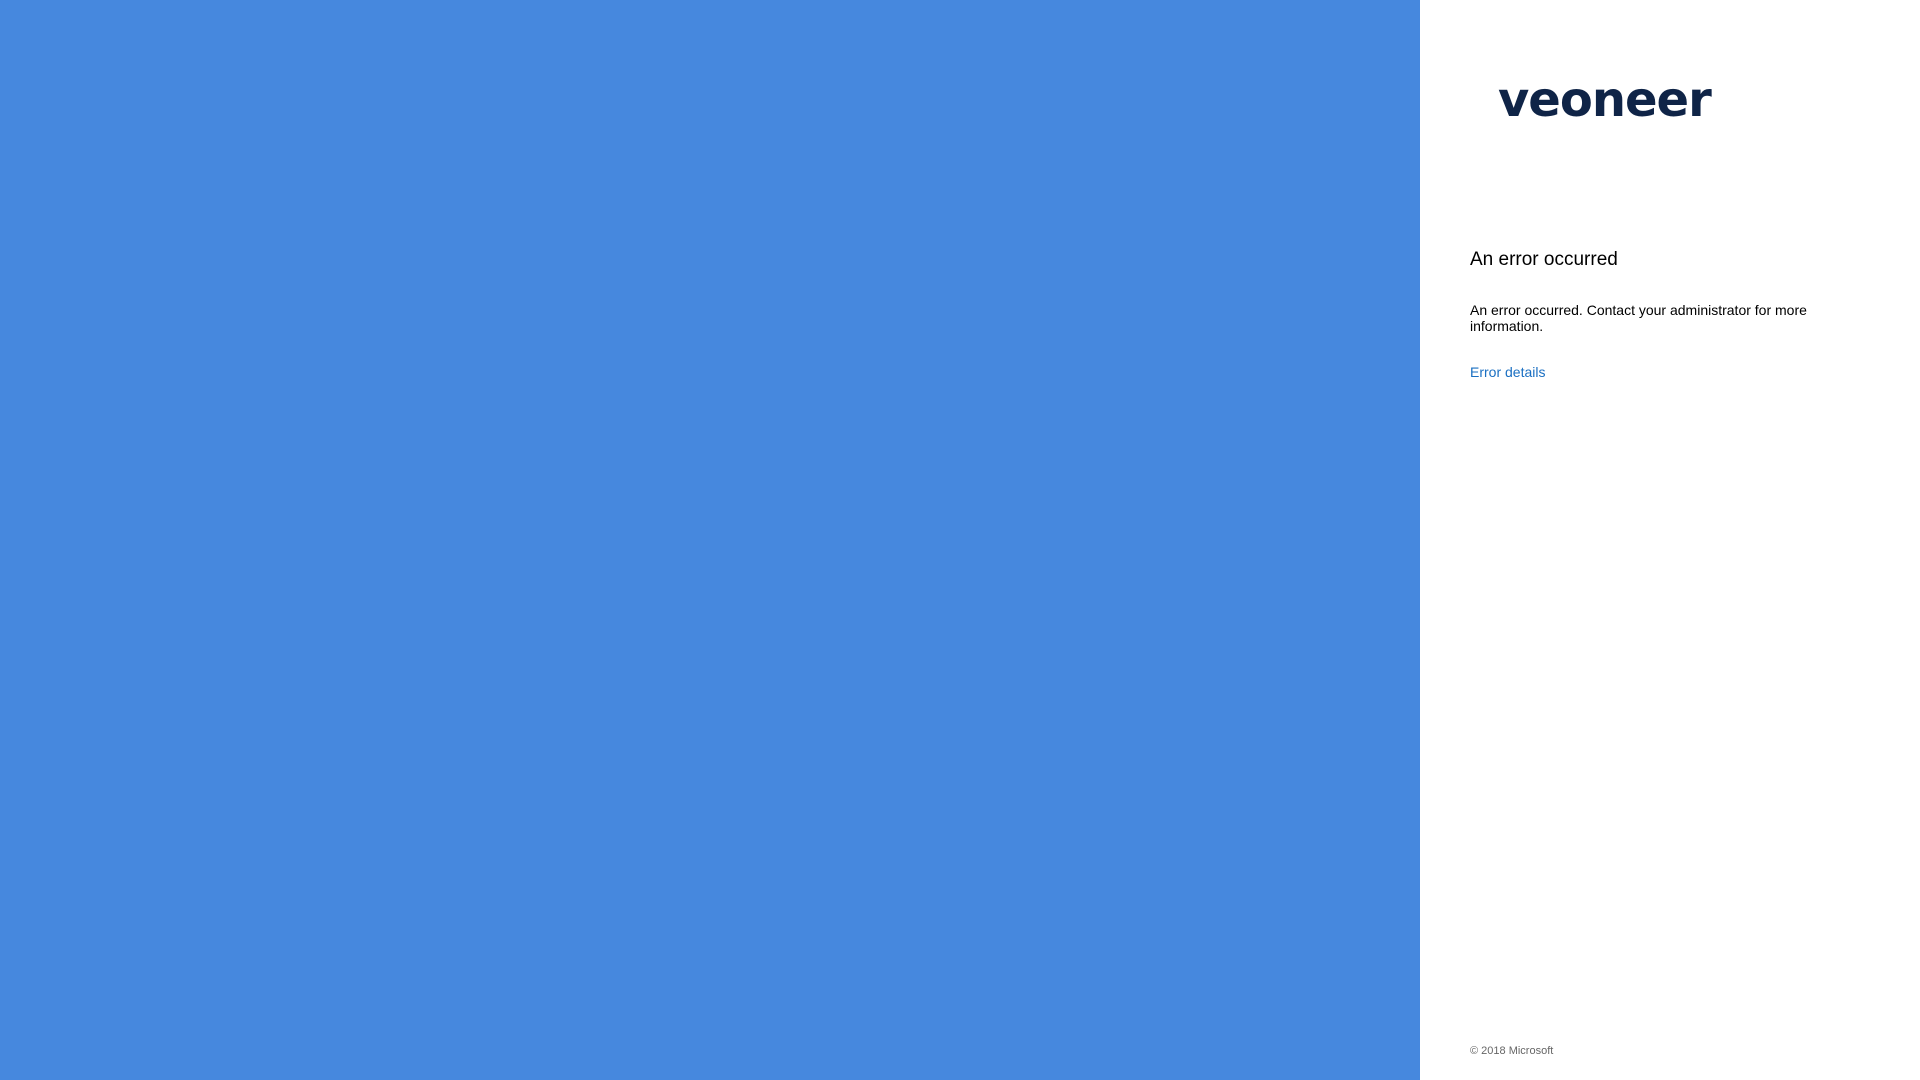  I want to click on company-logo: veoneer, so click(1605, 100).